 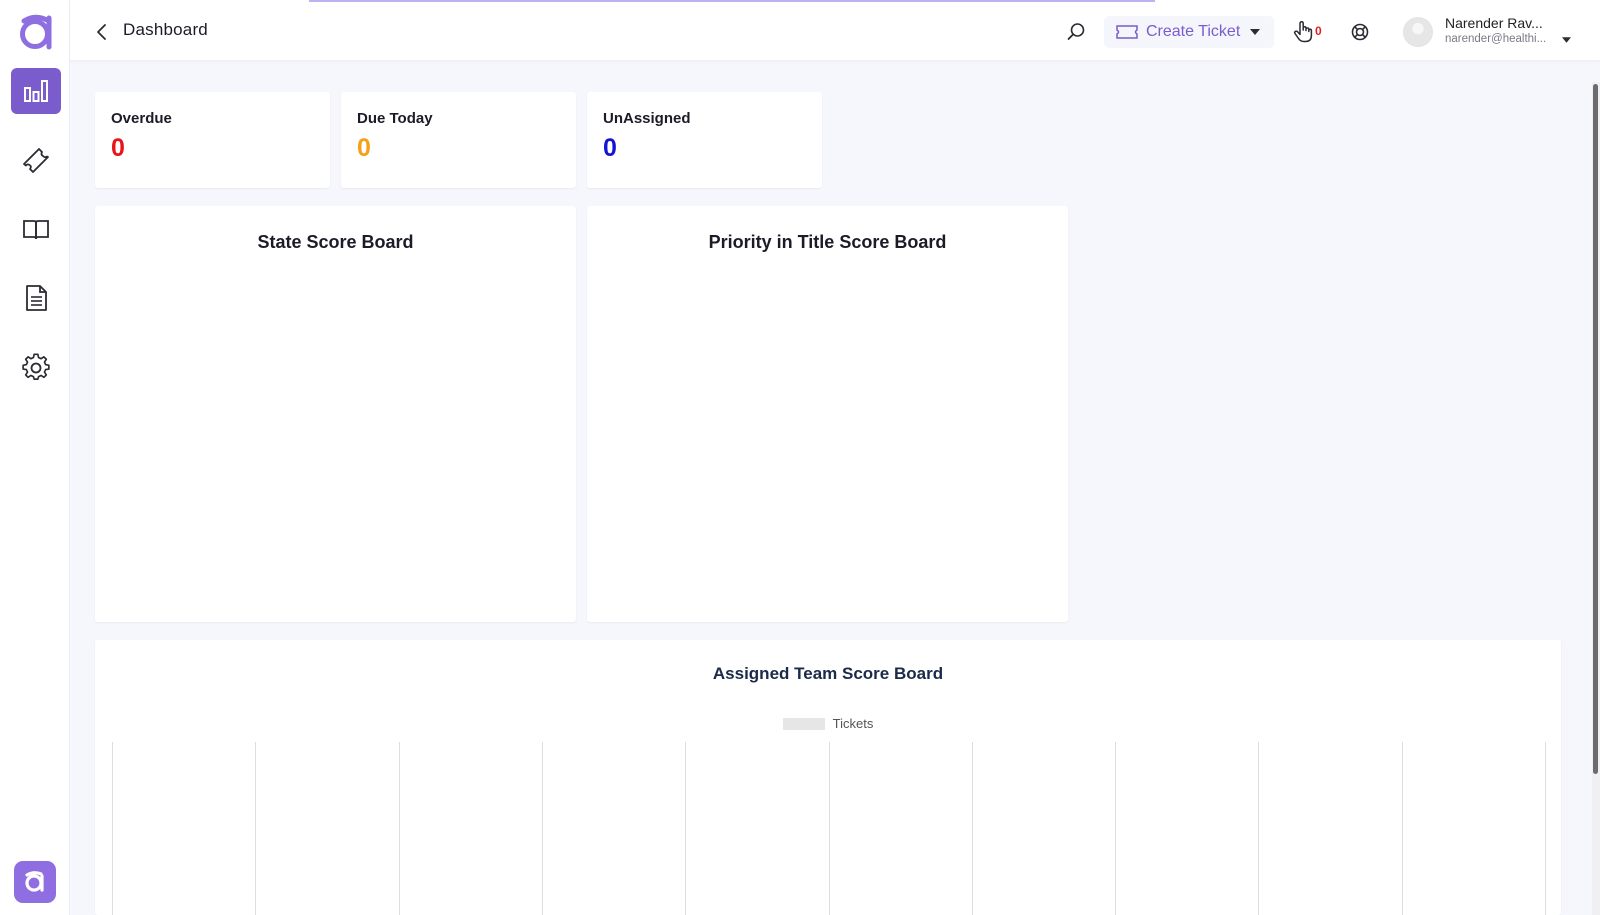 I want to click on legend-swatch, so click(x=803, y=723).